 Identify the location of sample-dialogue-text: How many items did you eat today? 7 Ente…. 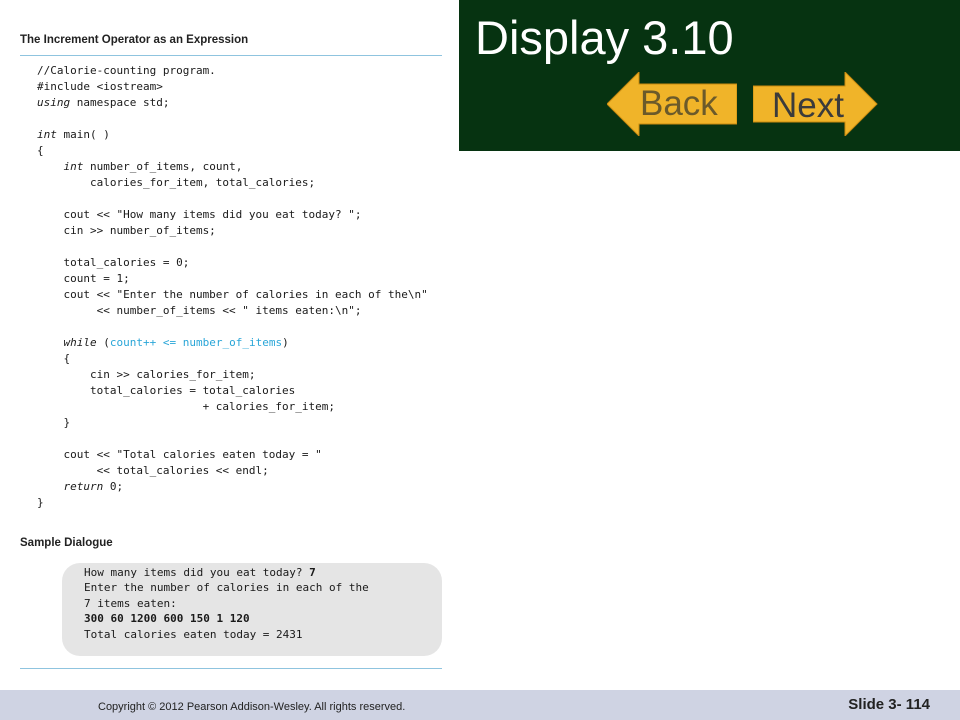
(226, 603).